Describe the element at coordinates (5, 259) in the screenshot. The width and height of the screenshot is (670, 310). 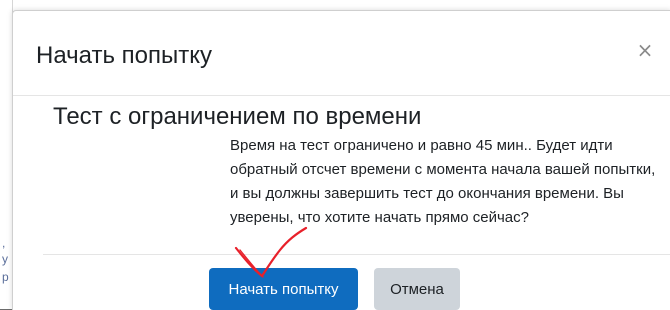
I see `background-text-fragment: y` at that location.